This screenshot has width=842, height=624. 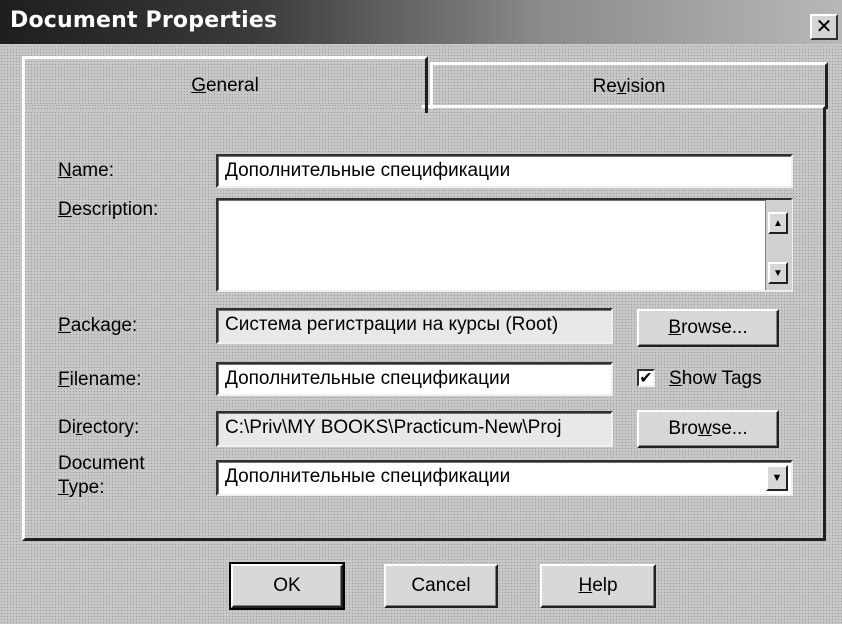 I want to click on document-type-select: Дополнительные спецификации, so click(x=504, y=478).